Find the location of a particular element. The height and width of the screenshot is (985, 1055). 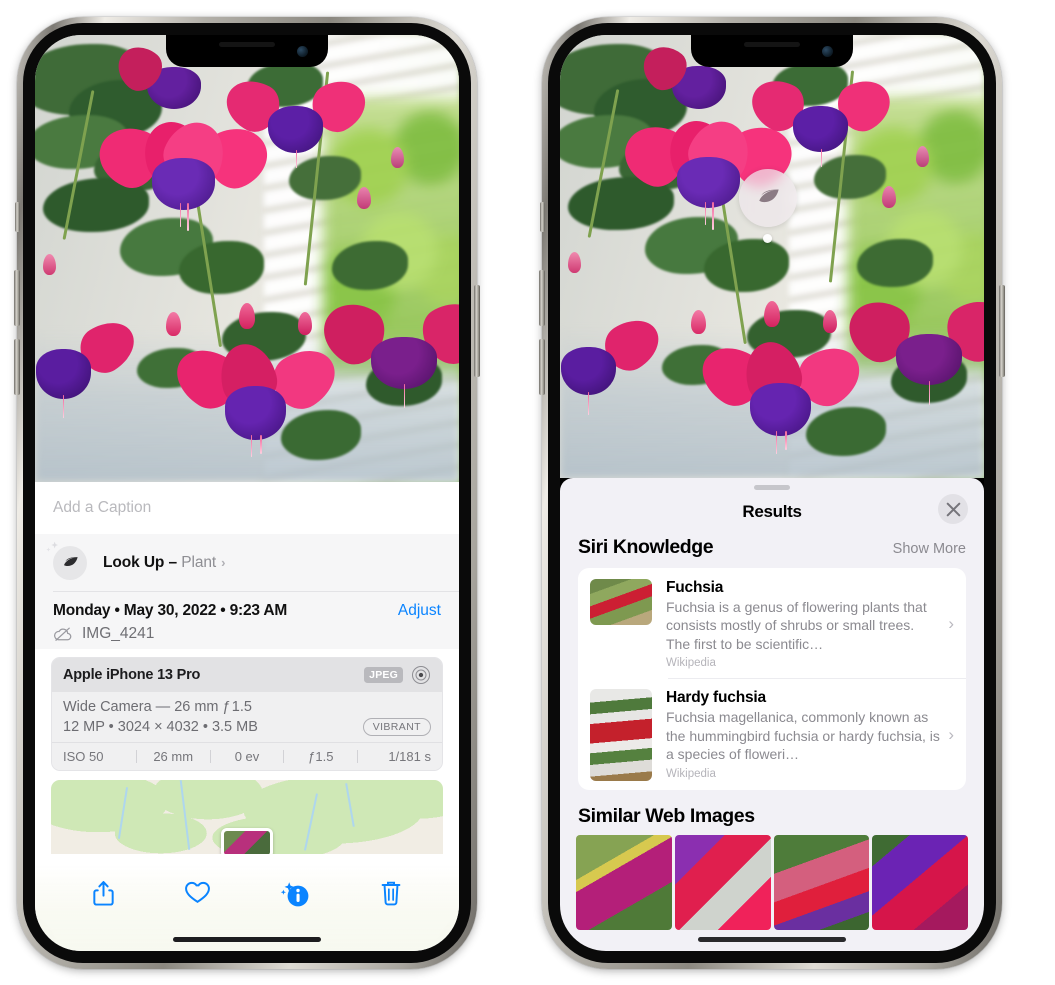

similar-web-images-header: Similar Web Images is located at coordinates (772, 812).